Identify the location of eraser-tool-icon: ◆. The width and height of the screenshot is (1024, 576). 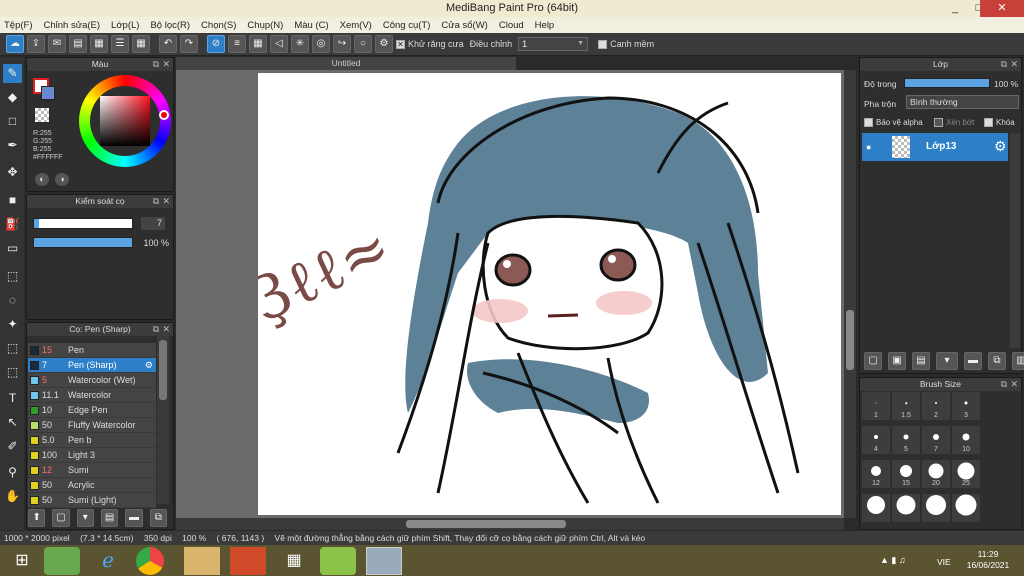
(12, 97).